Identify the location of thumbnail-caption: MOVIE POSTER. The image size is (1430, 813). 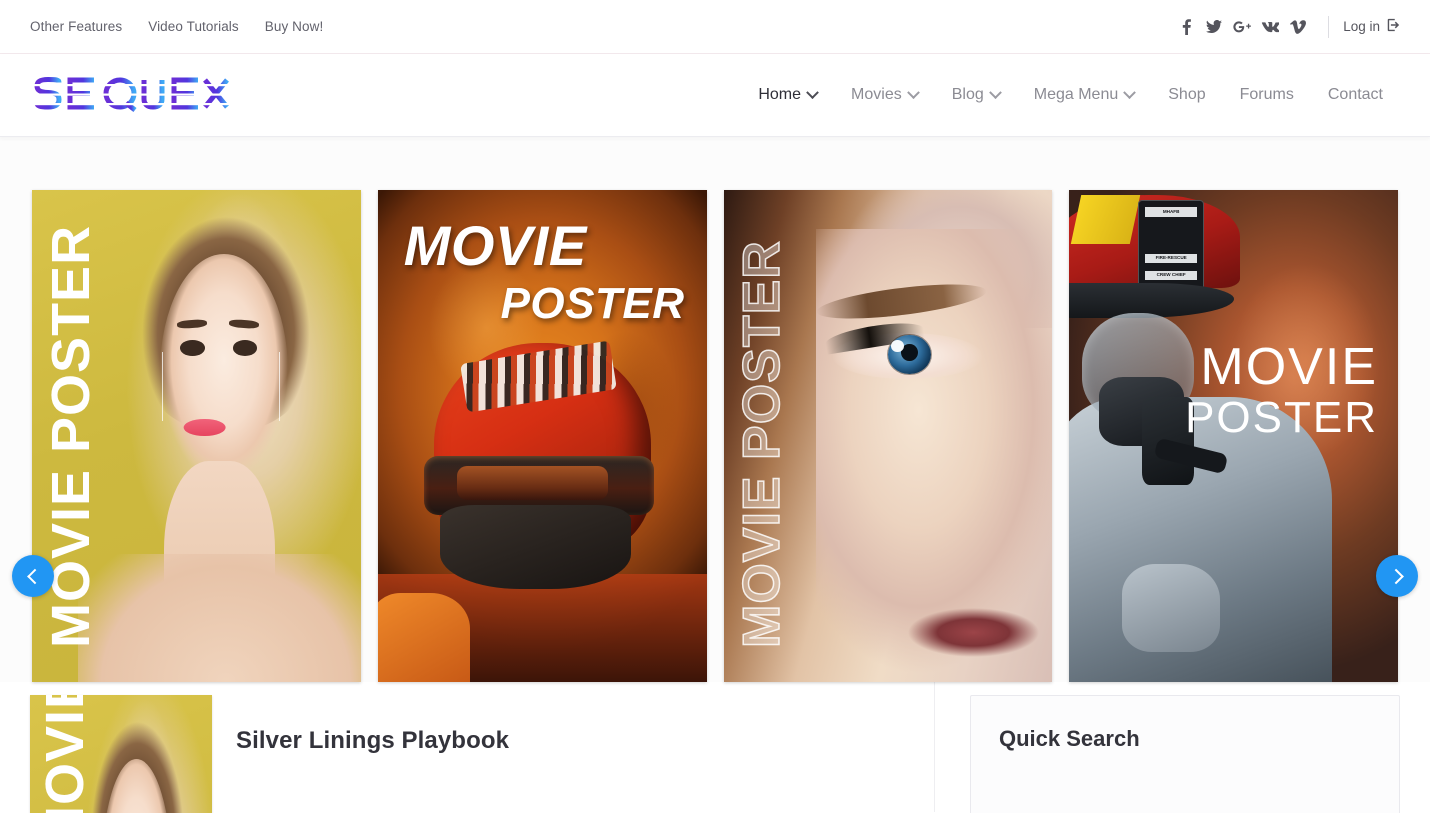
(65, 754).